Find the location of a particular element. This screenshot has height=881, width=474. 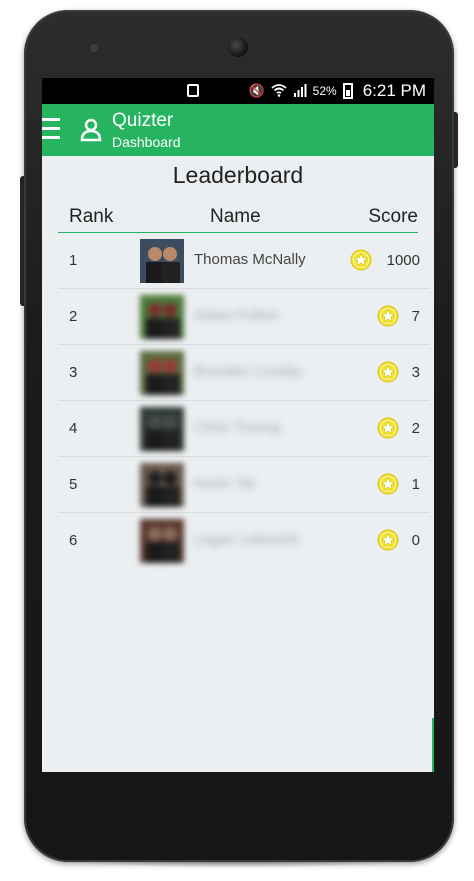

rank-value: 4 is located at coordinates (73, 428).